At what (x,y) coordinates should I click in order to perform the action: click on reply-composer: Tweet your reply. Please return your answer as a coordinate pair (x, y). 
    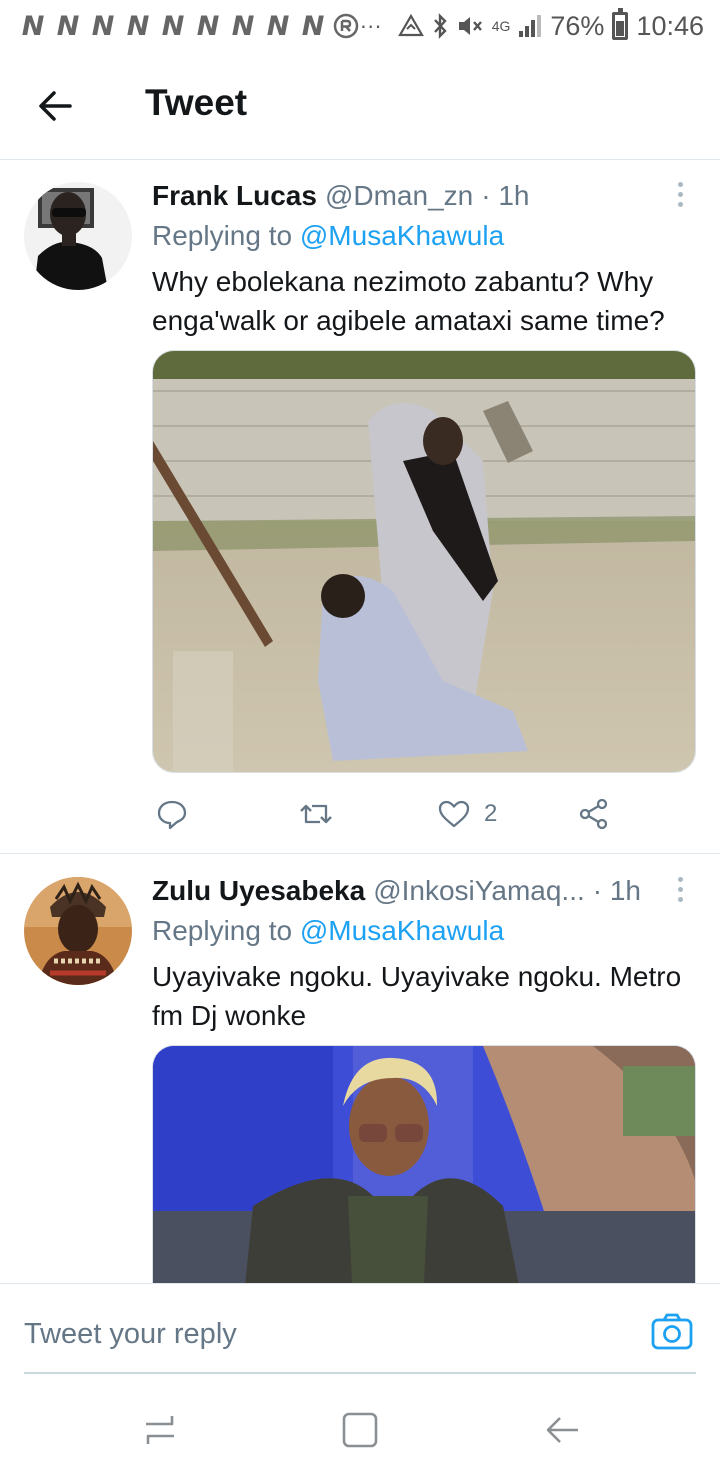
    Looking at the image, I should click on (360, 1328).